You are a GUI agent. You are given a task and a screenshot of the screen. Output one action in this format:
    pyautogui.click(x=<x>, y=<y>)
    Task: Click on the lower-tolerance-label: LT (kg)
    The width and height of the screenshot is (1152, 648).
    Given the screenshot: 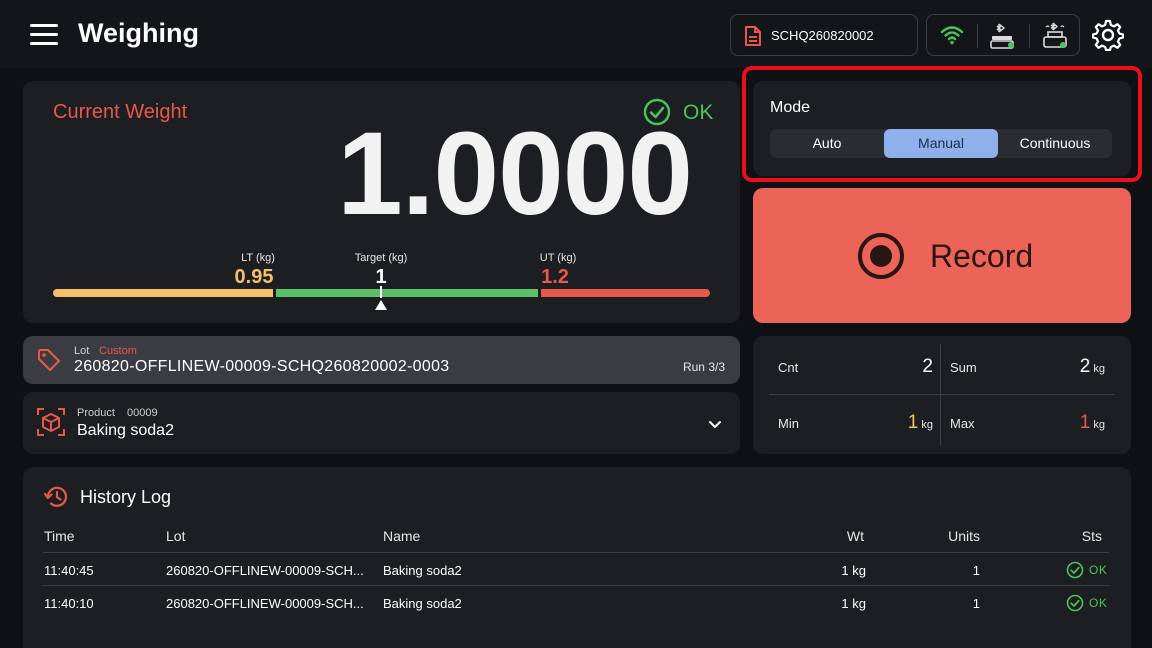 What is the action you would take?
    pyautogui.click(x=258, y=258)
    